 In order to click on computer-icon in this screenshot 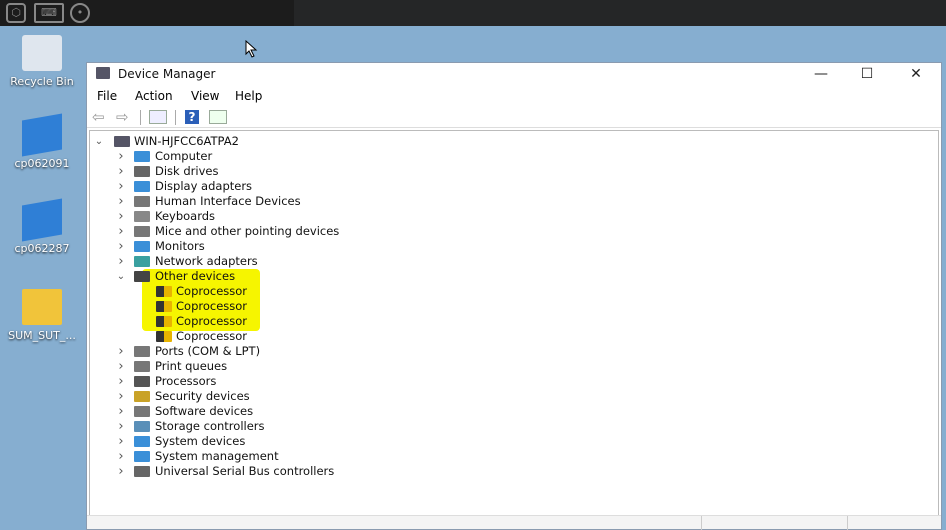, I will do `click(122, 141)`.